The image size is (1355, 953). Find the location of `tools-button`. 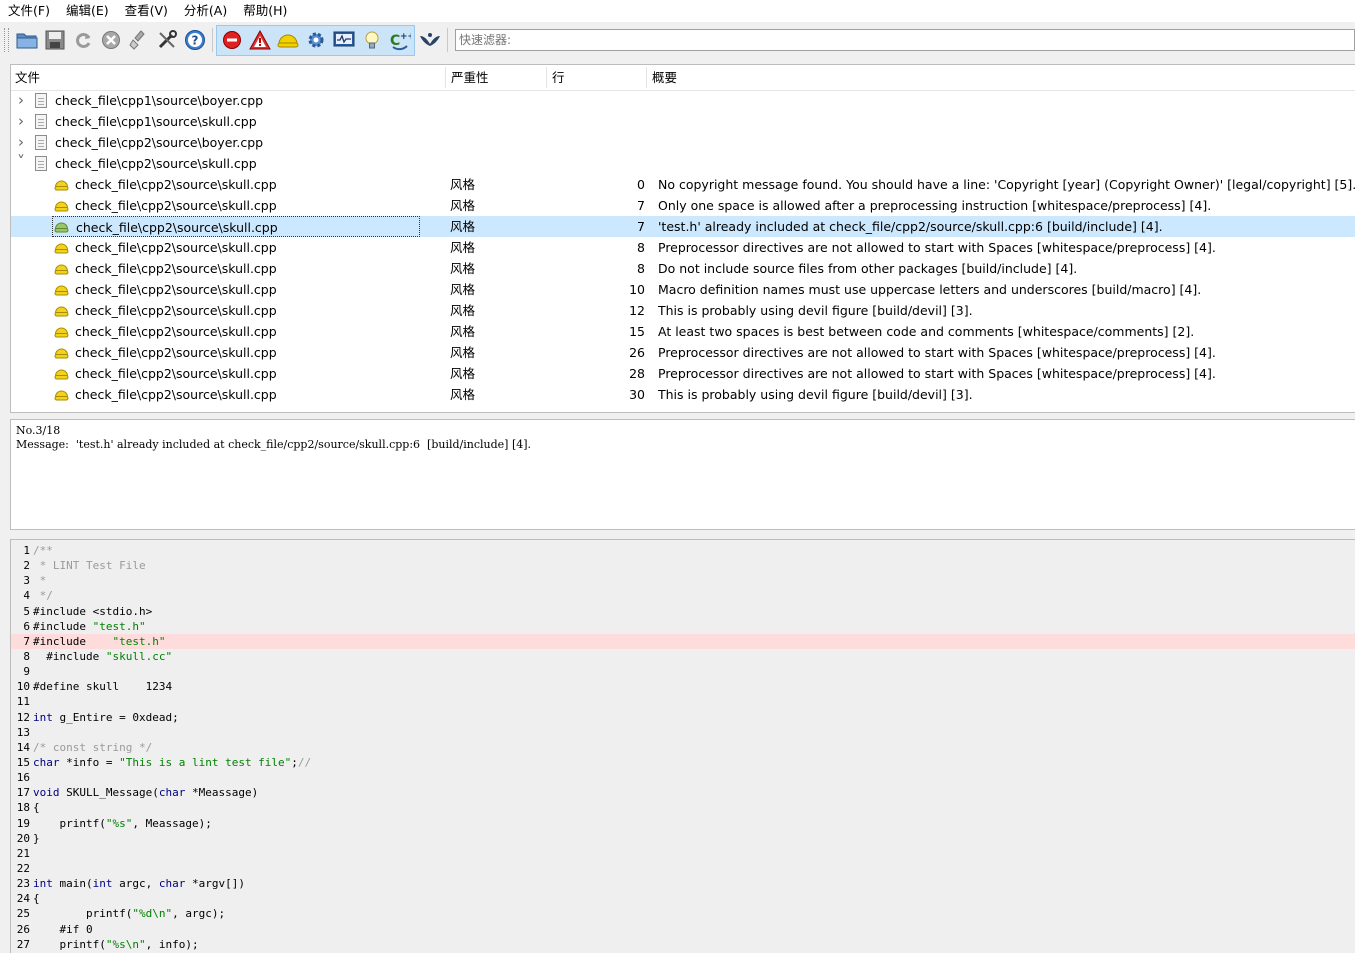

tools-button is located at coordinates (166, 40).